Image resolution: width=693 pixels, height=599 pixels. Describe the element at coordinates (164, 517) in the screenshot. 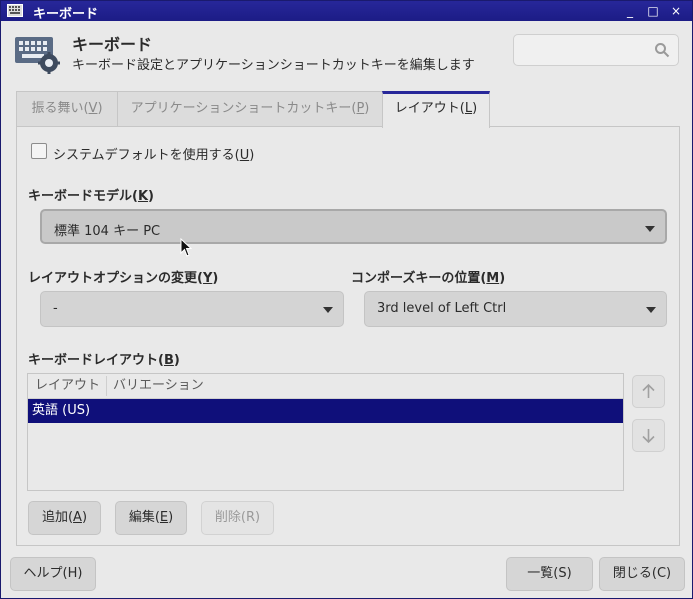

I see `edit-mnemonic: E` at that location.